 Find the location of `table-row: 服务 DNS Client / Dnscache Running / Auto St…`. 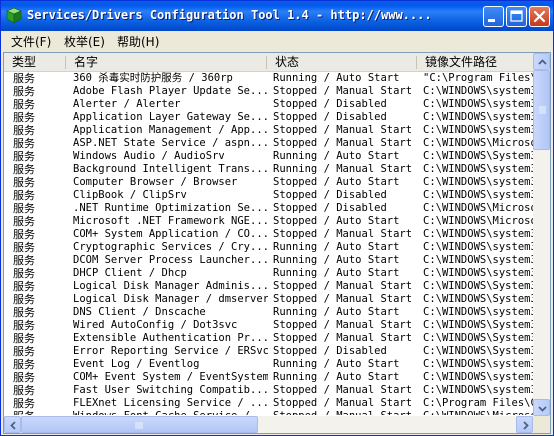

table-row: 服务 DNS Client / Dnscache Running / Auto St… is located at coordinates (268, 312).